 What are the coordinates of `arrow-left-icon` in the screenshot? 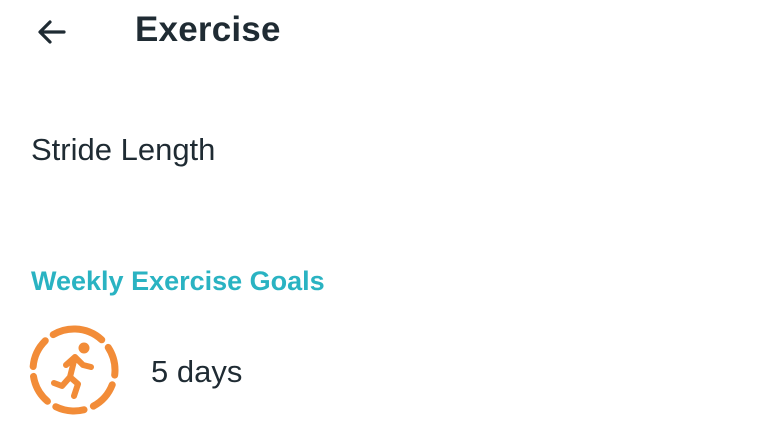 It's located at (52, 32).